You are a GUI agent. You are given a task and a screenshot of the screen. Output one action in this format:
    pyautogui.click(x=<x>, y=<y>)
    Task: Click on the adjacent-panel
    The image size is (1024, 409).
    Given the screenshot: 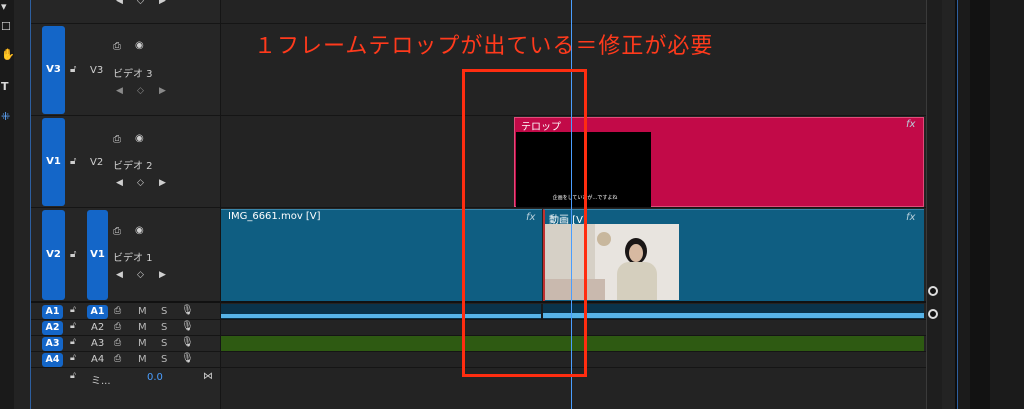 What is the action you would take?
    pyautogui.click(x=990, y=204)
    